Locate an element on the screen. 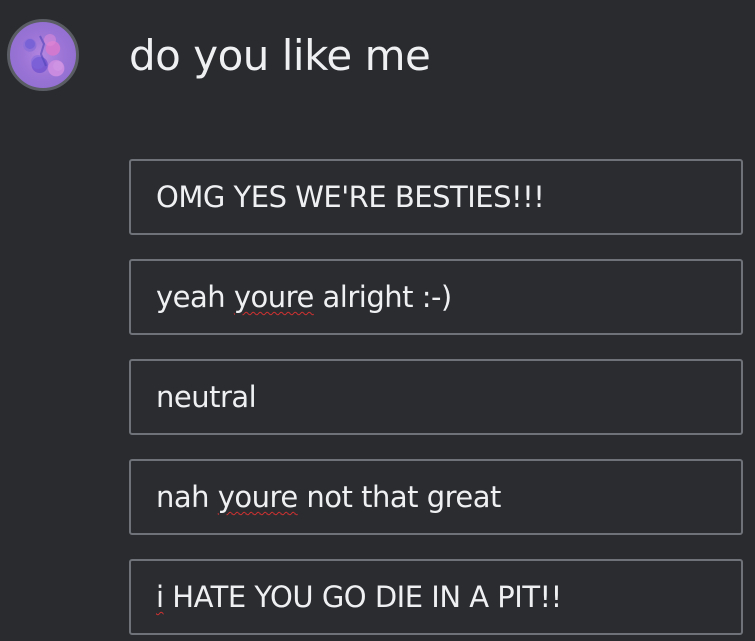  misspelled-word: i is located at coordinates (160, 597).